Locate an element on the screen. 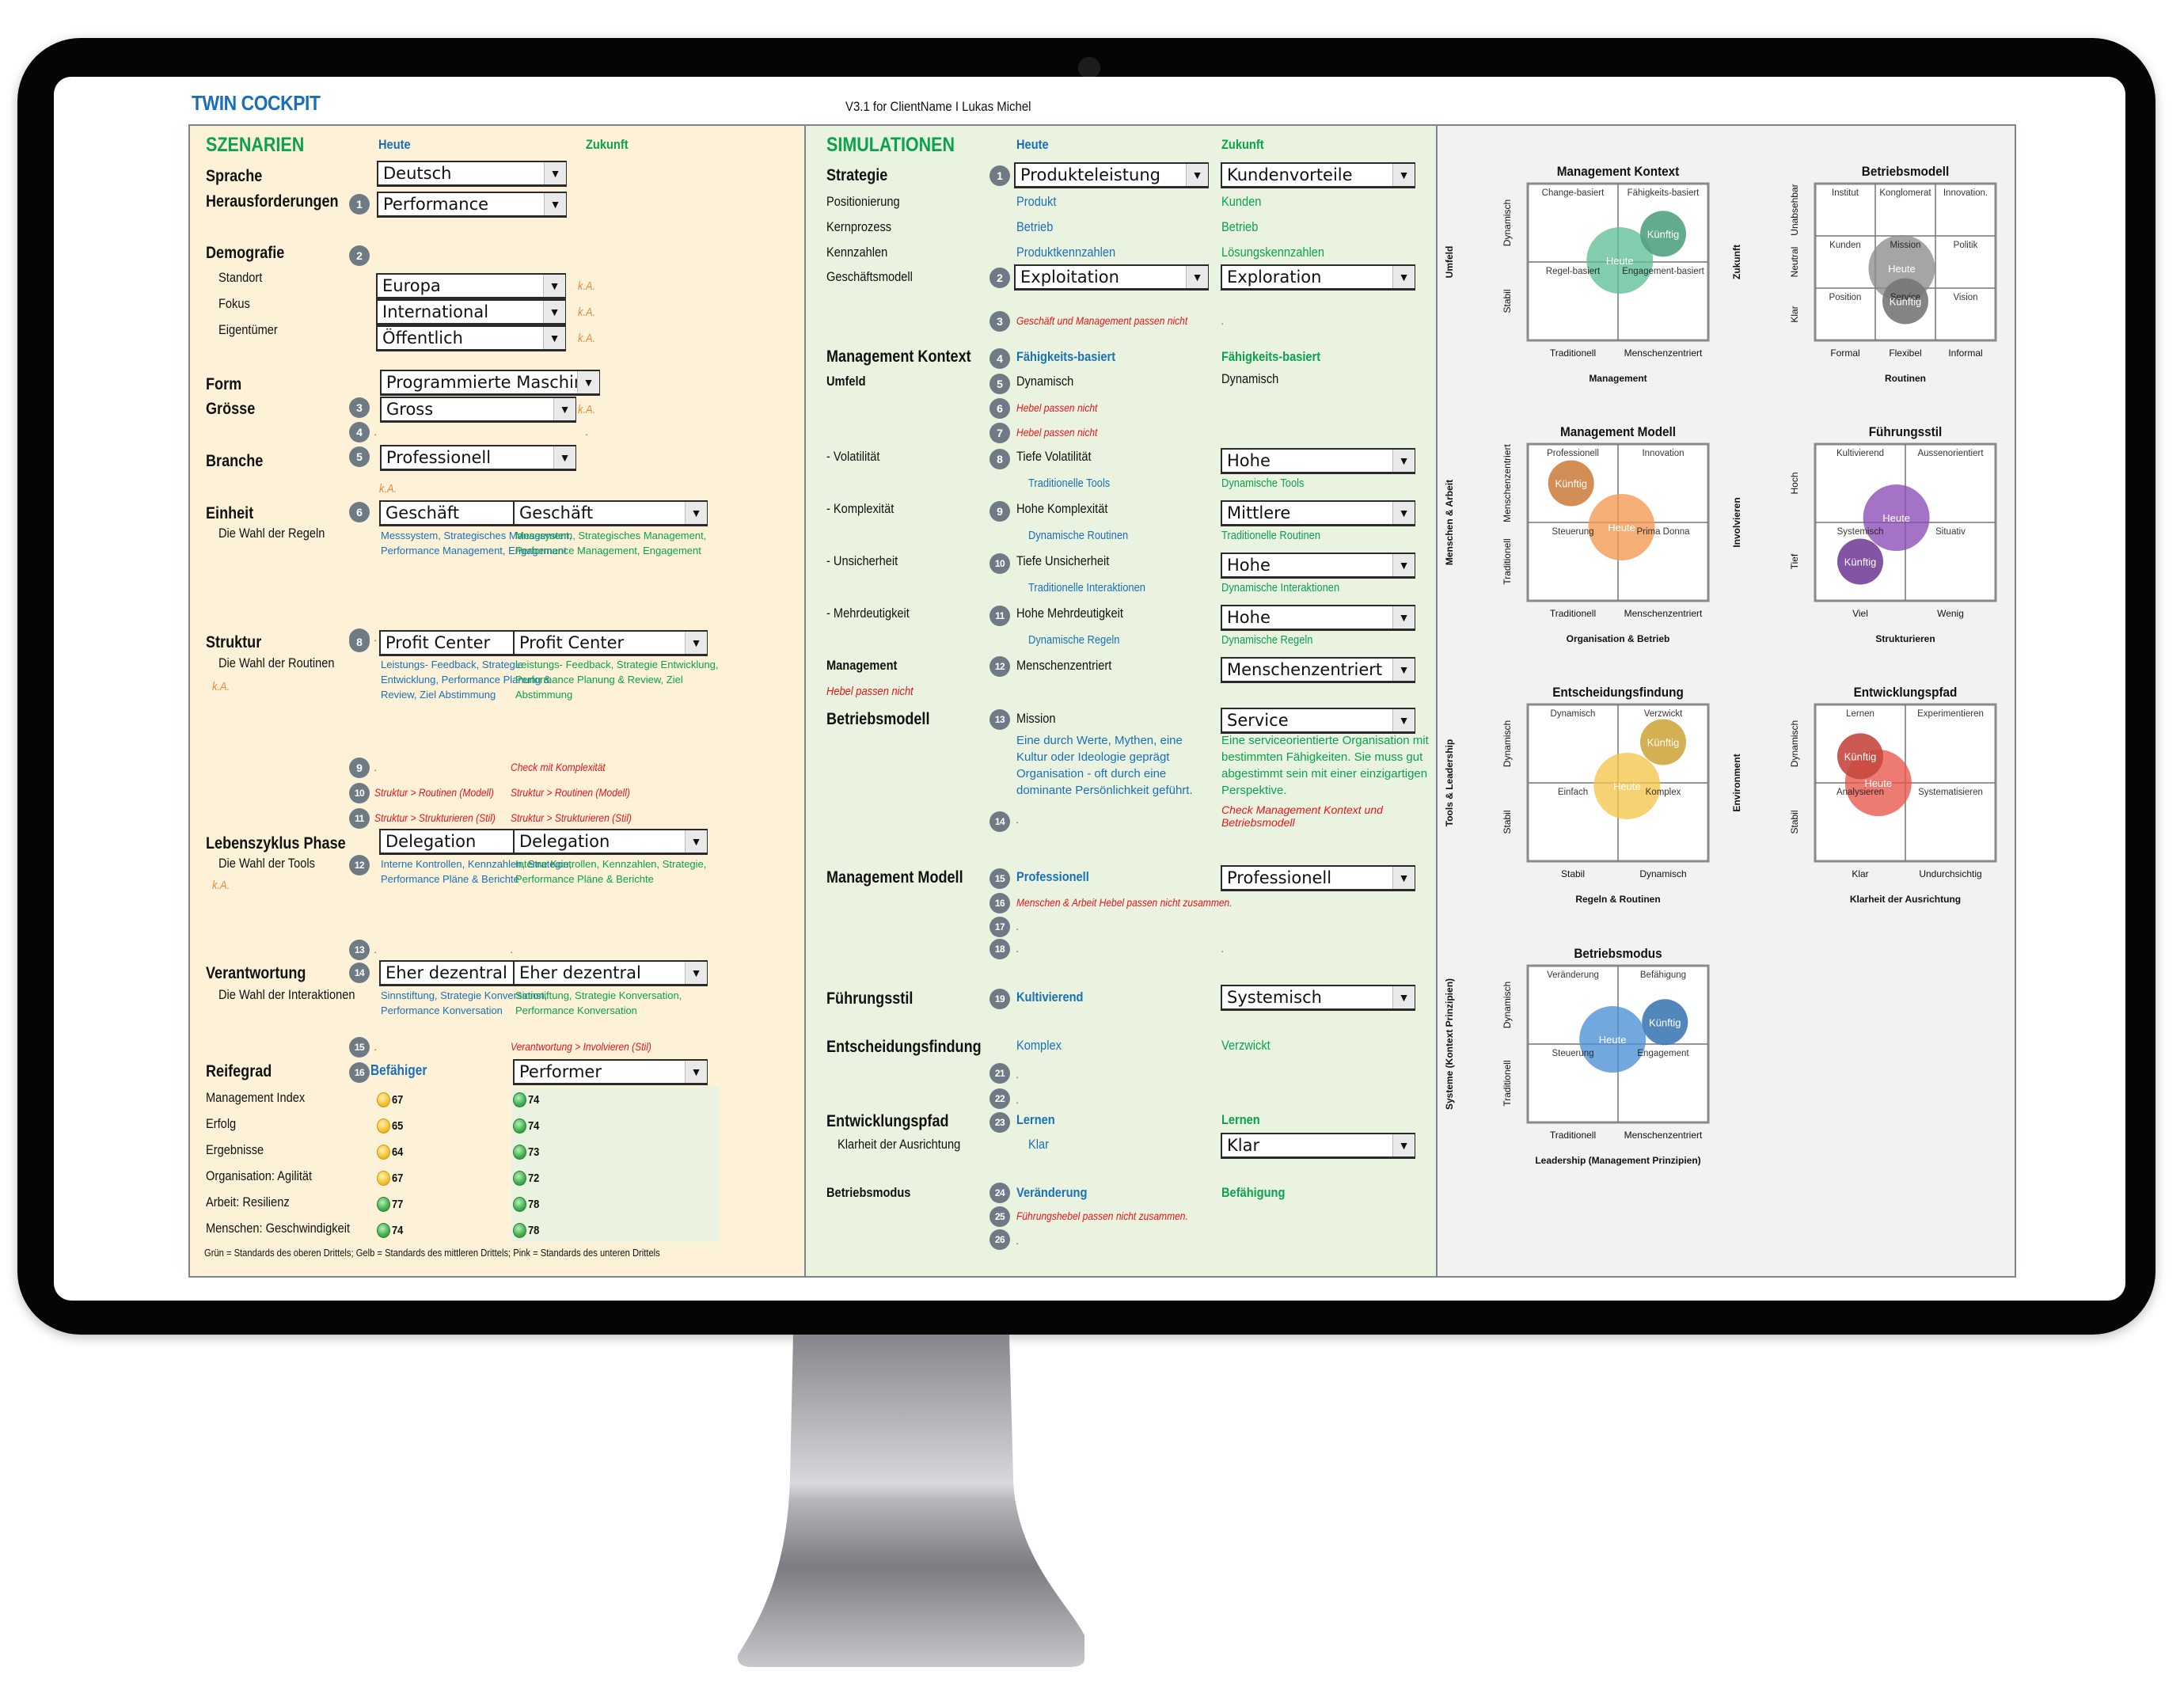  management-modell-zukunft-dropdown: Professionell ▼ is located at coordinates (1318, 878).